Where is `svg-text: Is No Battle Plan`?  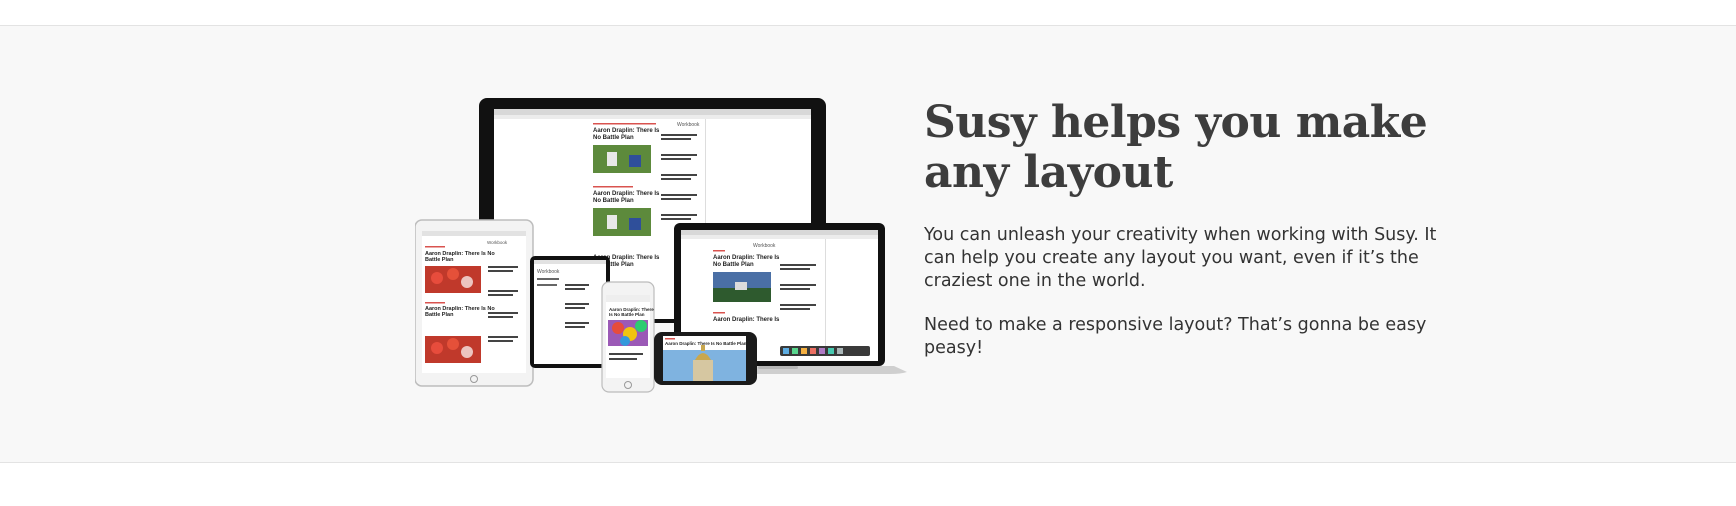
svg-text: Is No Battle Plan is located at coordinates (627, 314).